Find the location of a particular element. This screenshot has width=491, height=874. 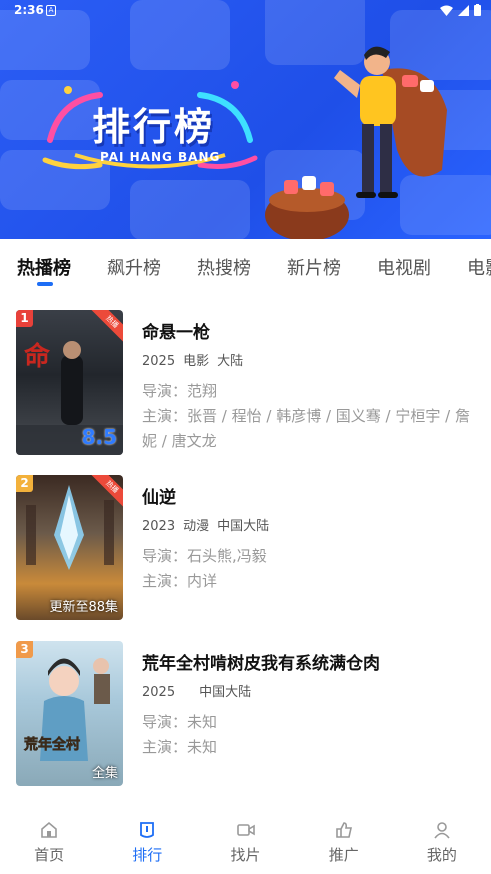

nav-find: 找片 is located at coordinates (245, 841).